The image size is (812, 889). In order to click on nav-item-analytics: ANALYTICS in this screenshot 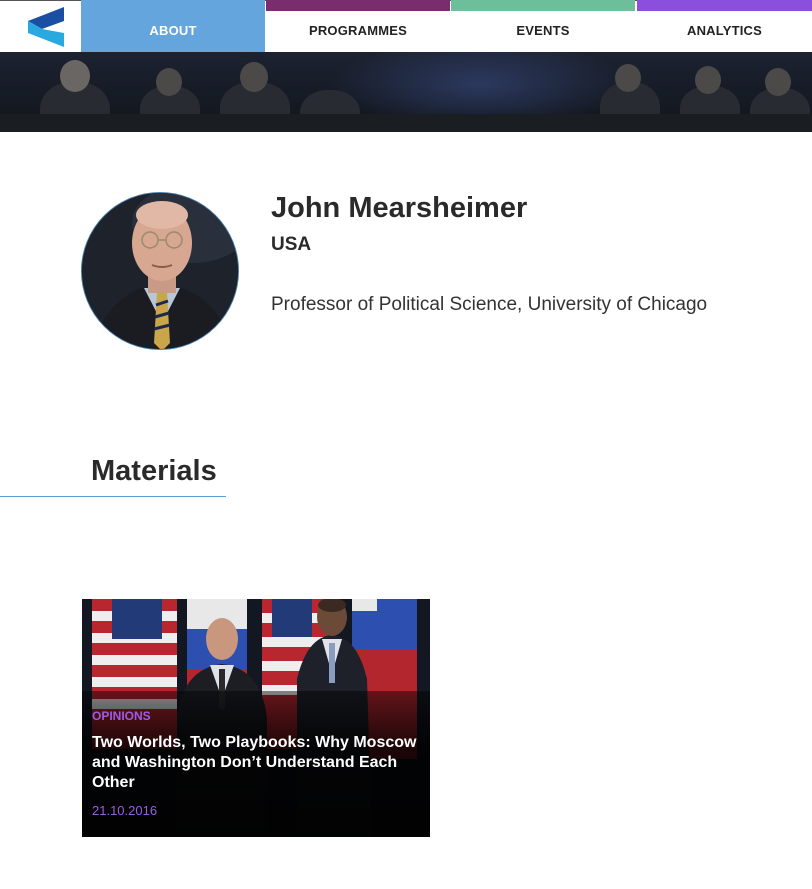, I will do `click(724, 26)`.